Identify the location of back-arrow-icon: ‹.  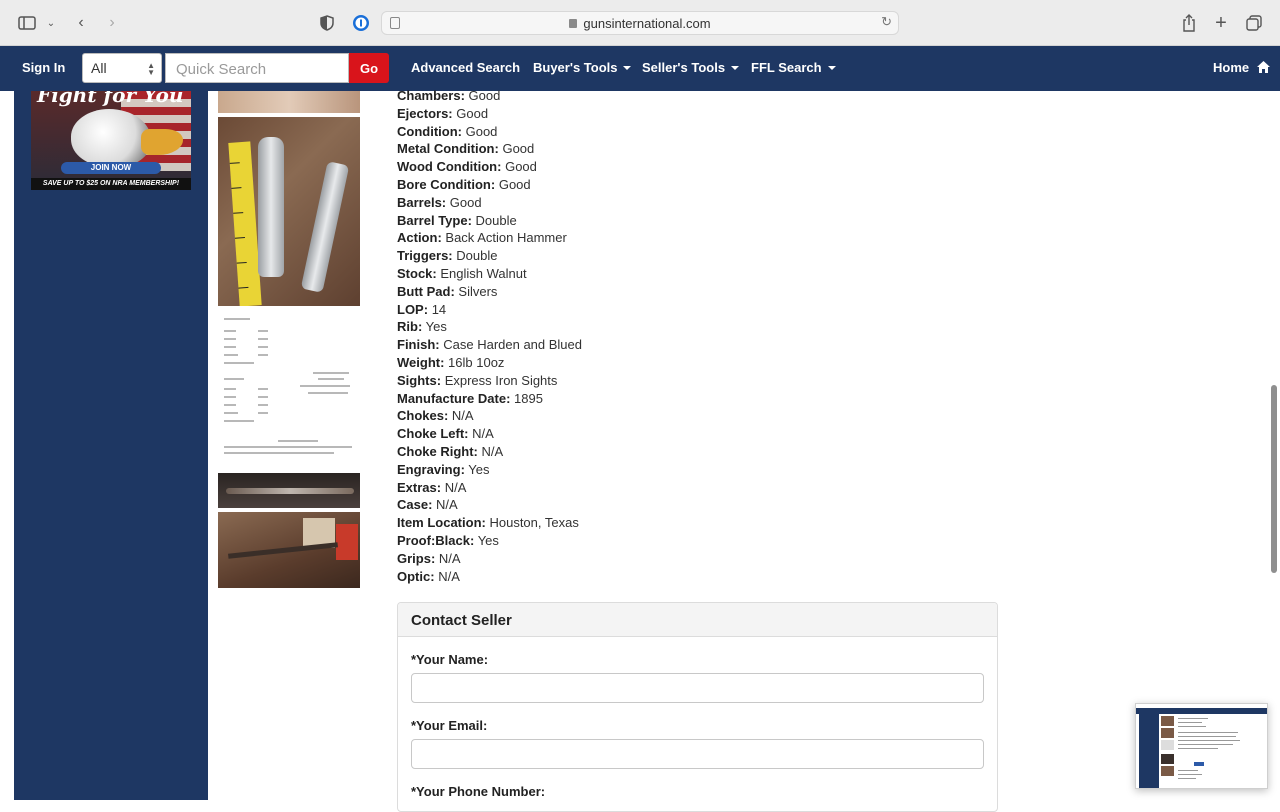
(81, 23).